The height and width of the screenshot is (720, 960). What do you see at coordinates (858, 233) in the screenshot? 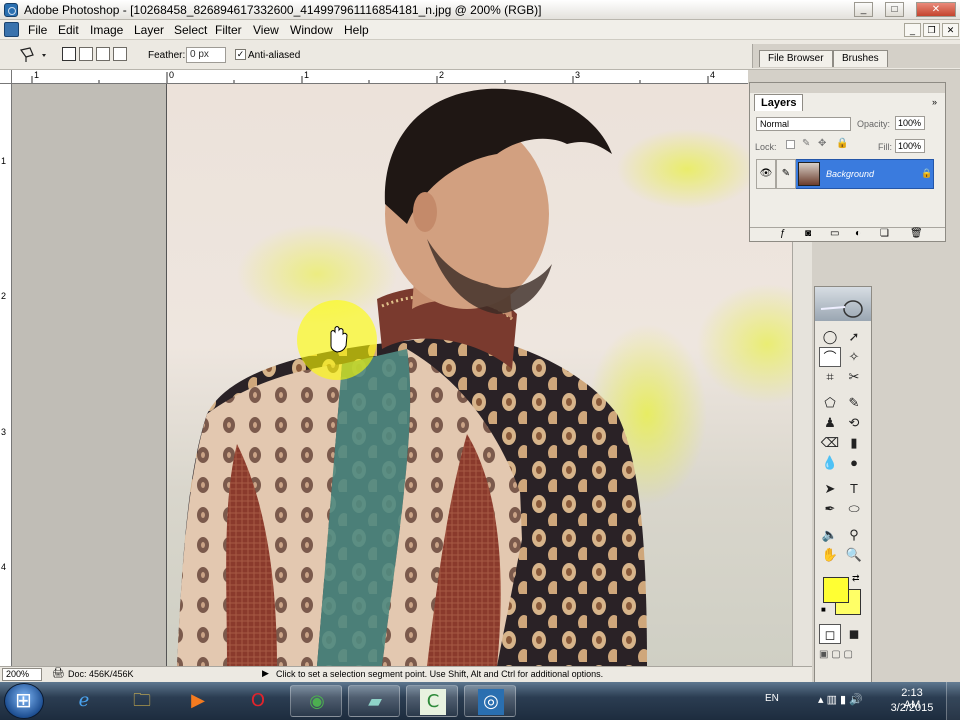
I see `adjustment-layer-icon: ◐` at bounding box center [858, 233].